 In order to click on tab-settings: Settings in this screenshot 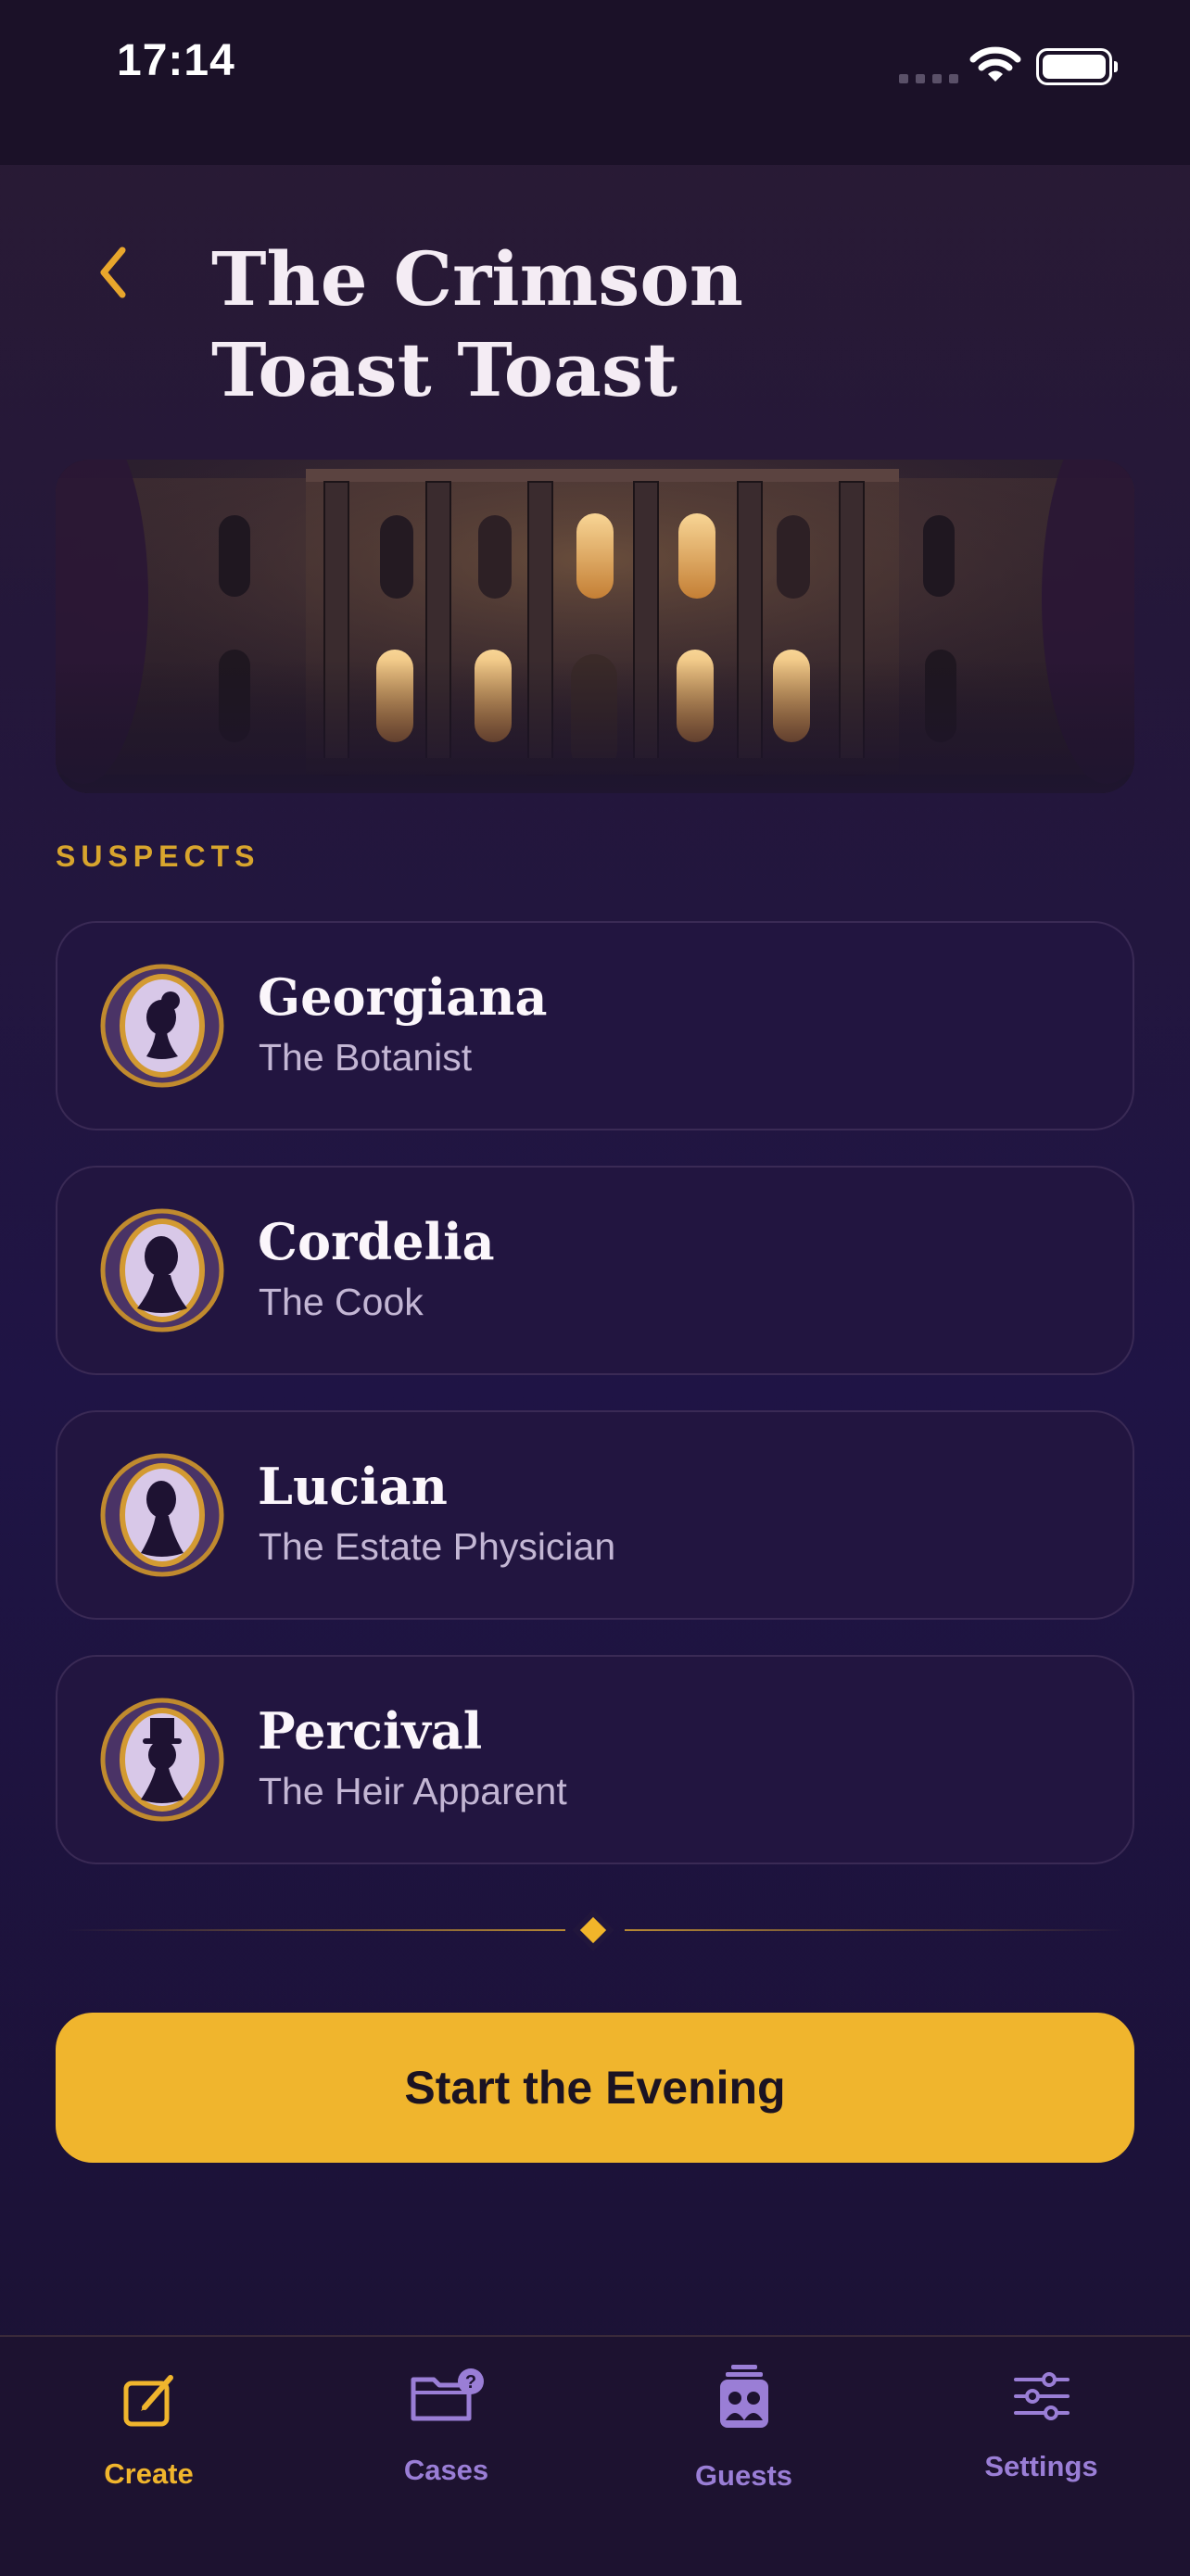, I will do `click(1041, 2429)`.